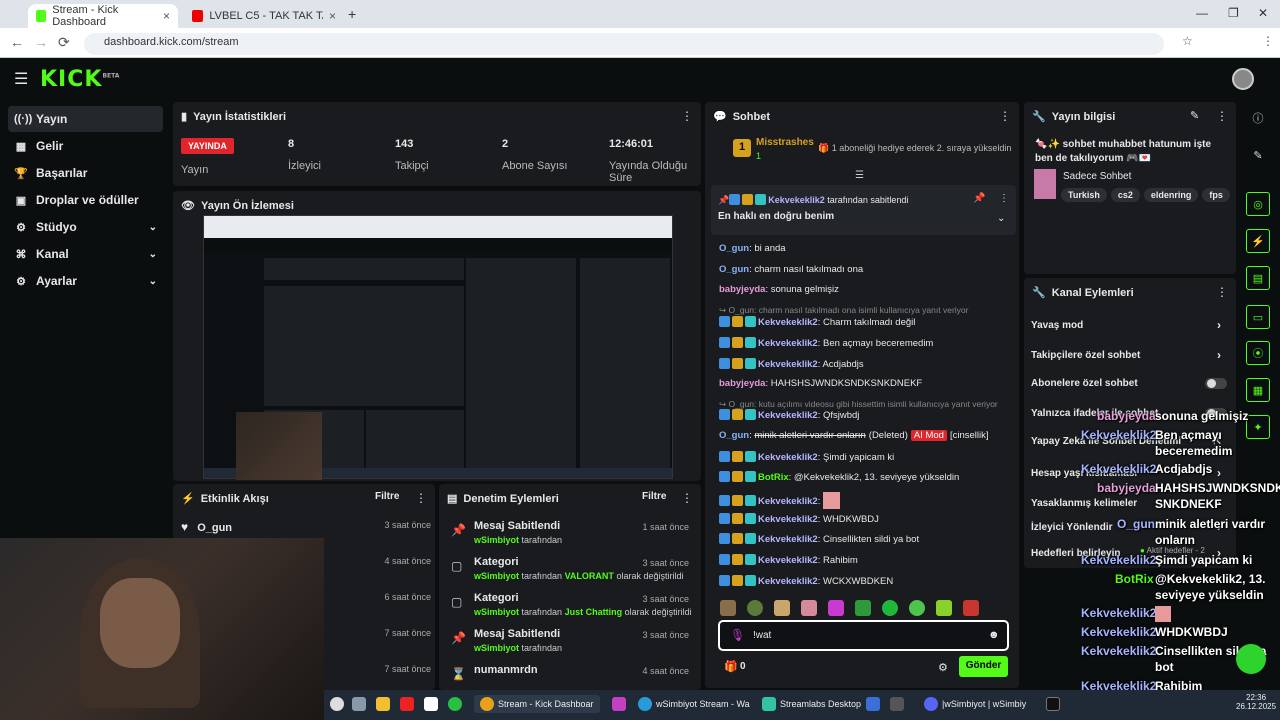 Image resolution: width=1280 pixels, height=720 pixels. Describe the element at coordinates (863, 635) in the screenshot. I see `chat-input: 🎙 !wat ☻` at that location.